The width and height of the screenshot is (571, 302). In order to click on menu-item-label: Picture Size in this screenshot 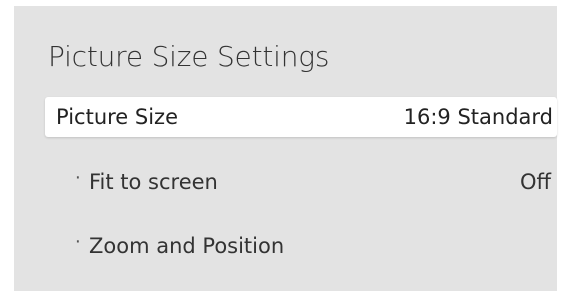, I will do `click(117, 117)`.